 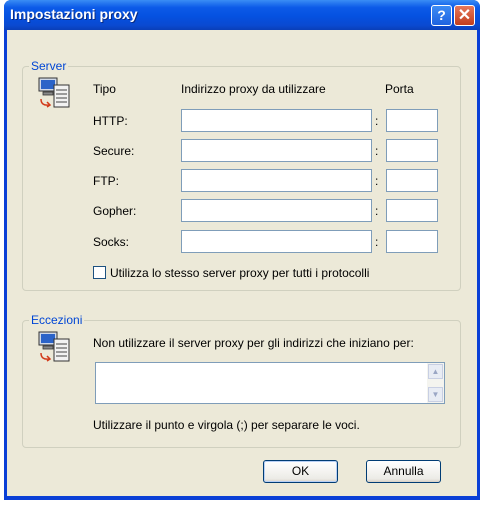 I want to click on socks-port-field, so click(x=412, y=241).